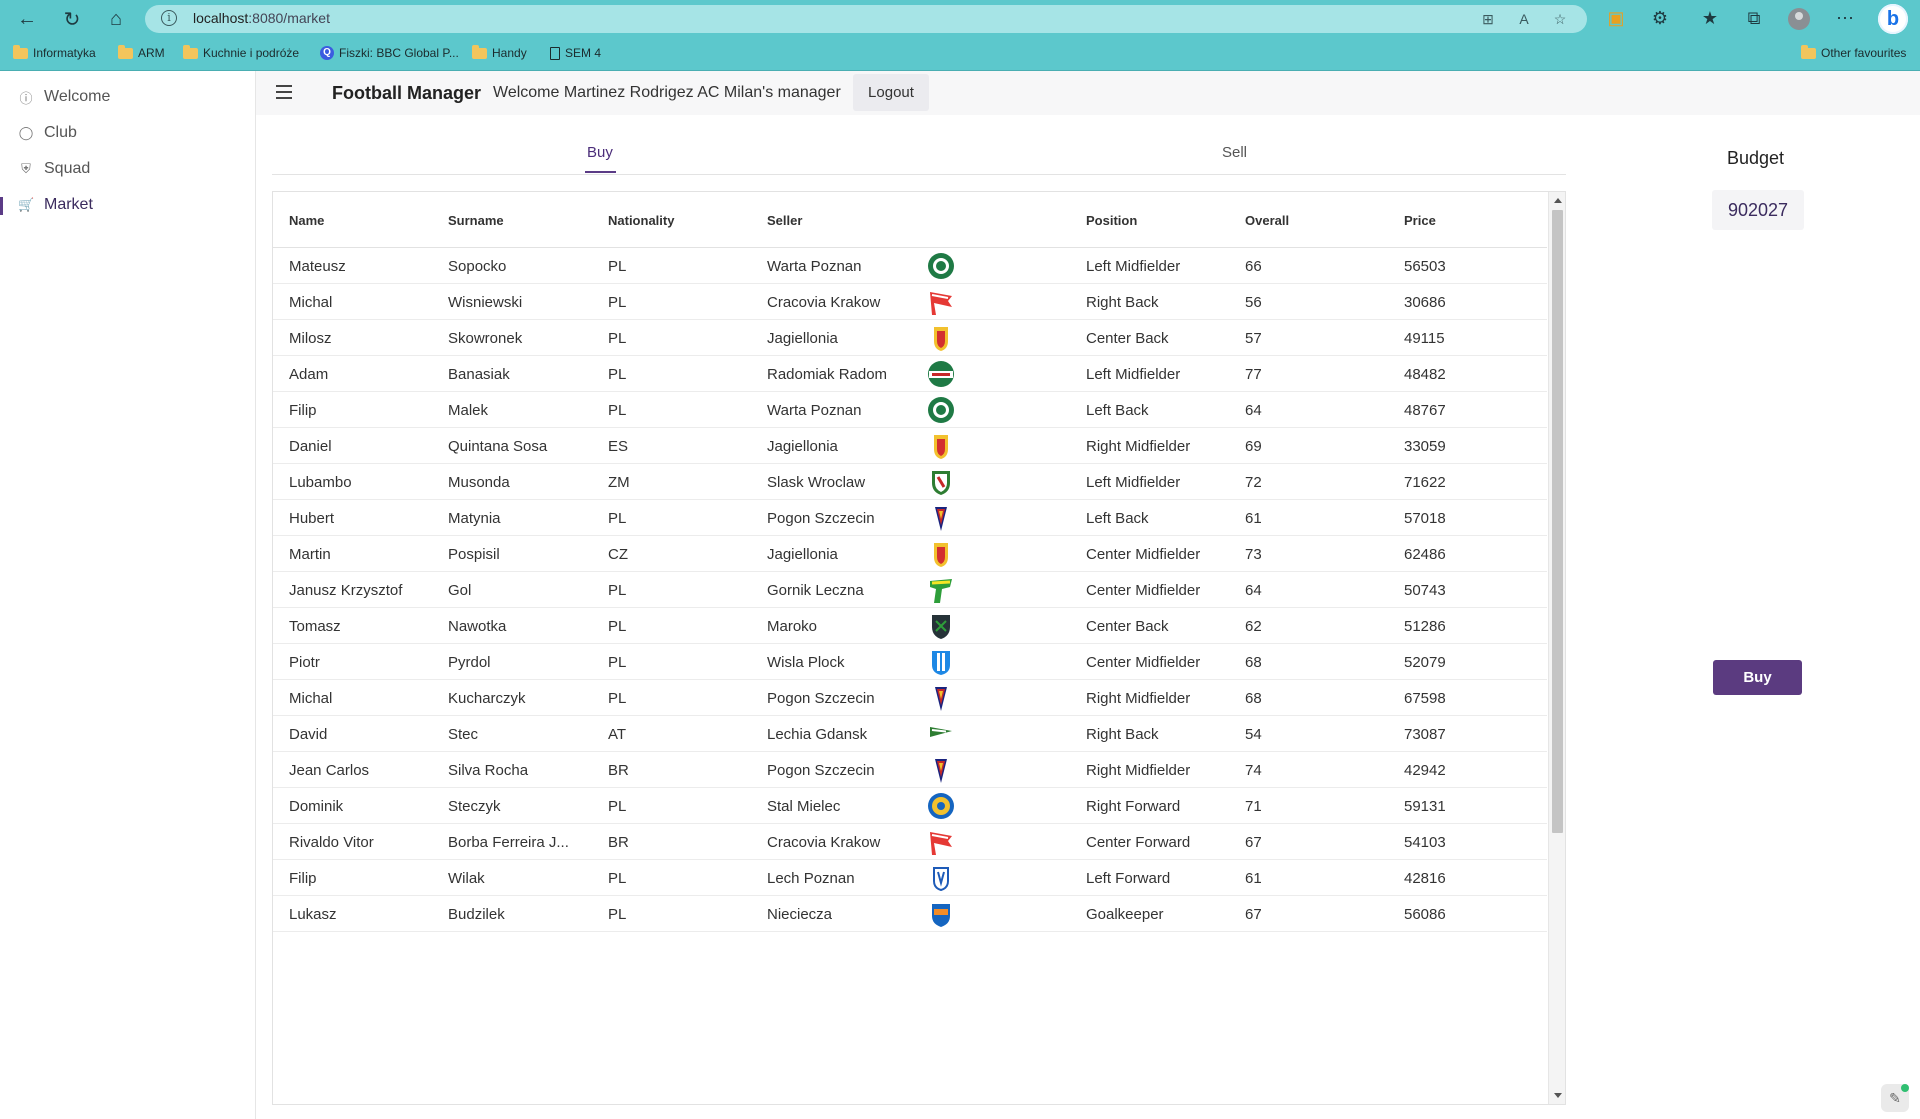 The image size is (1920, 1119). What do you see at coordinates (941, 519) in the screenshot?
I see `pogon-crest-icon` at bounding box center [941, 519].